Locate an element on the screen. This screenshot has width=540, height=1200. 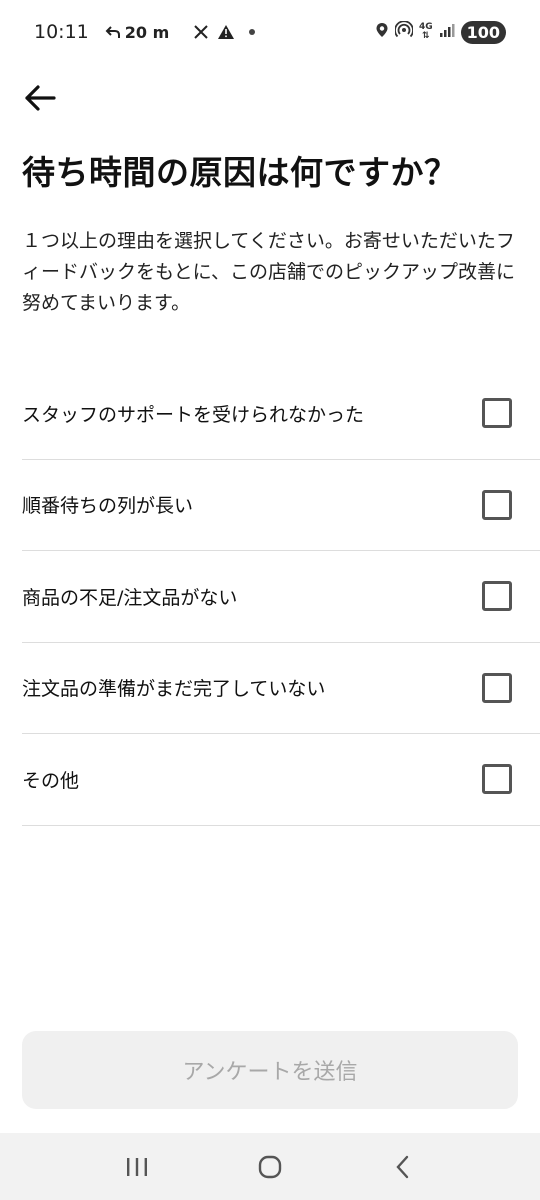
status-time: 10:11 is located at coordinates (61, 32).